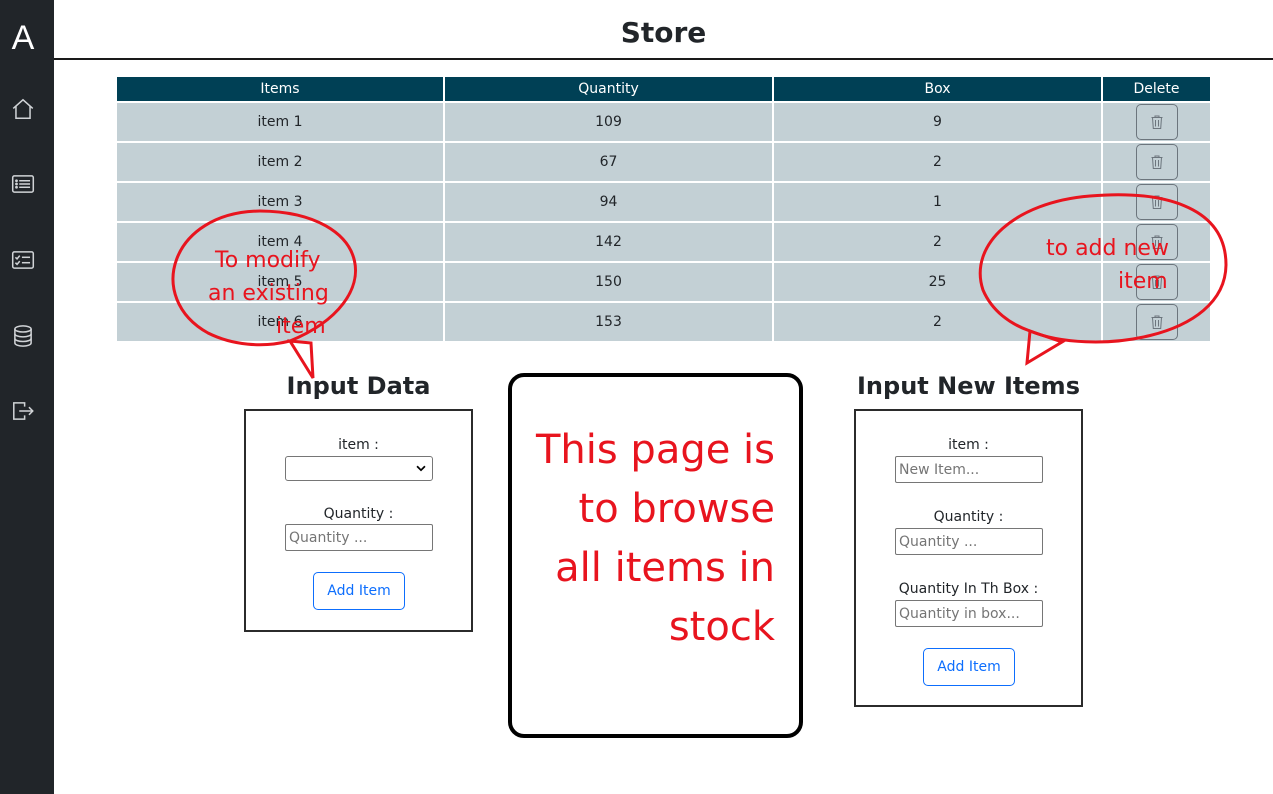 The width and height of the screenshot is (1273, 794). I want to click on add-note-line-1: to add new, so click(1107, 248).